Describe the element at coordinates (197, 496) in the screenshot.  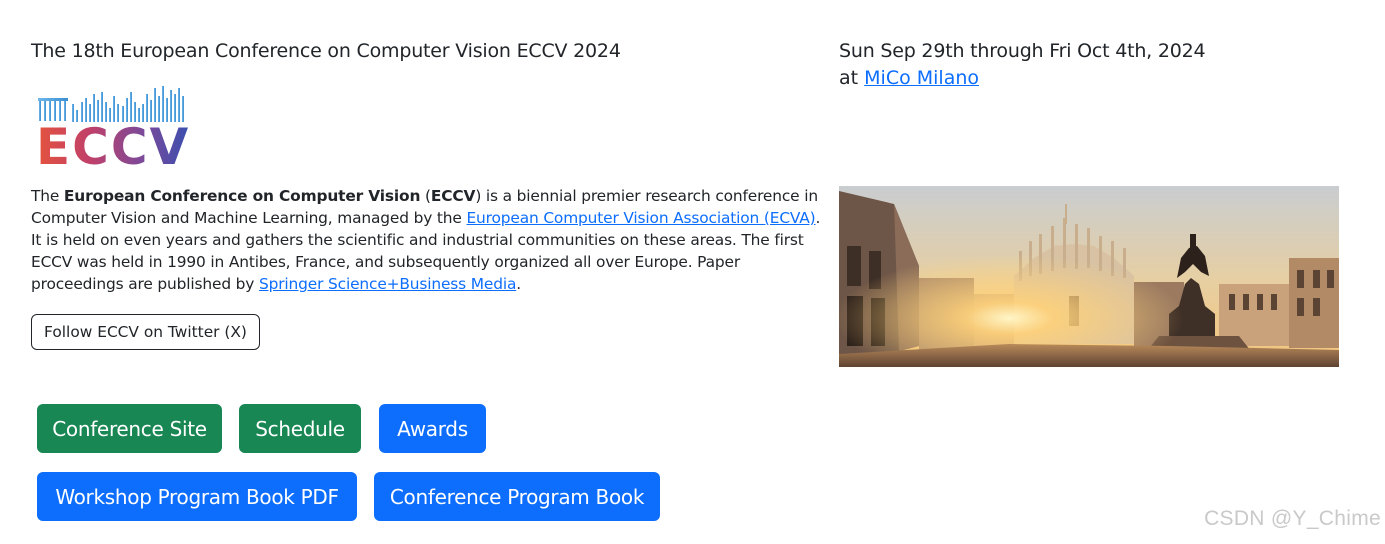
I see `workshop-program-book-button: Workshop Program Book PDF` at that location.